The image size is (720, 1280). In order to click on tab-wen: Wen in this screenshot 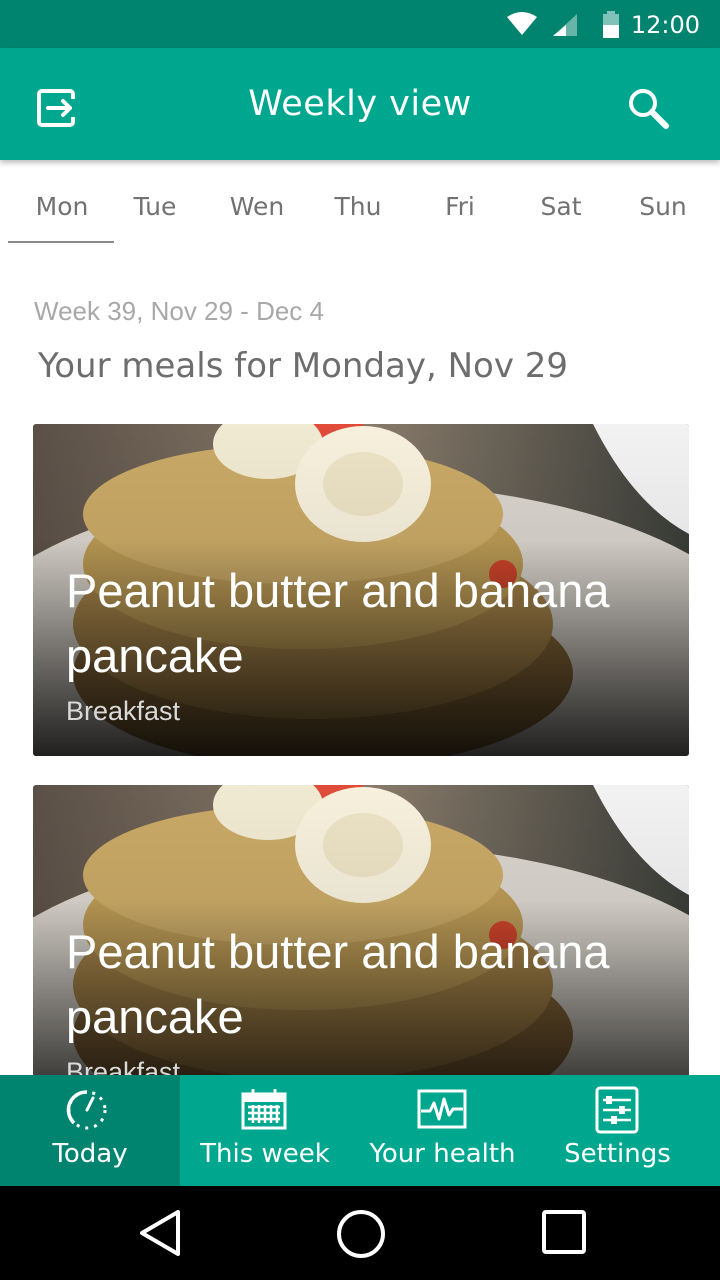, I will do `click(257, 206)`.